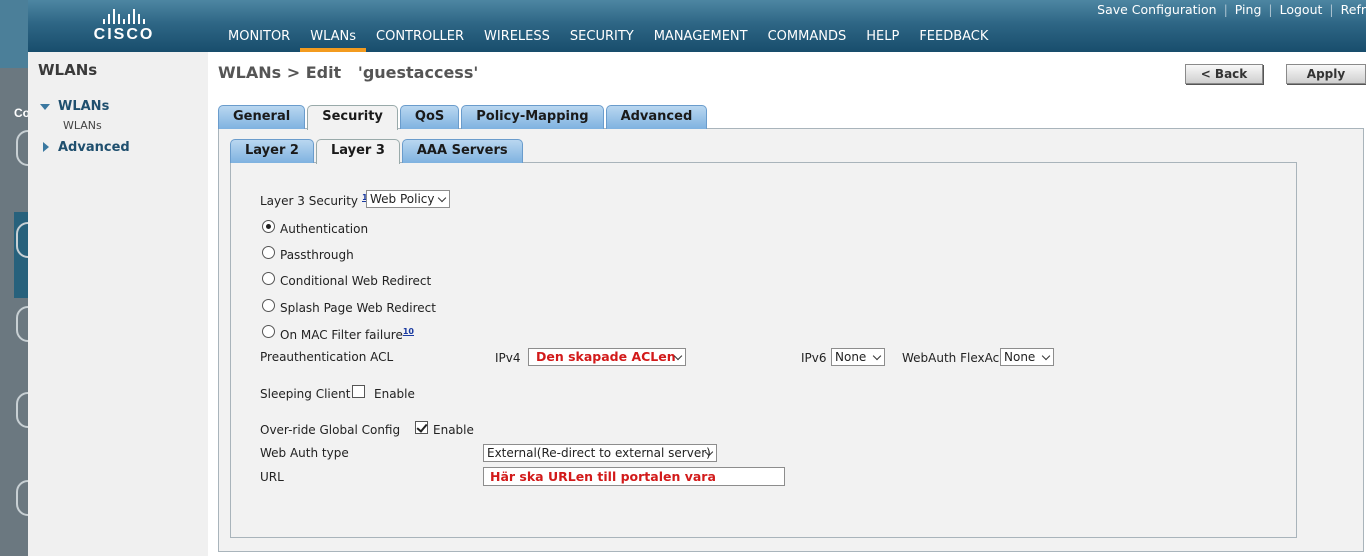 This screenshot has height=556, width=1366. I want to click on apply-button: Apply, so click(1326, 74).